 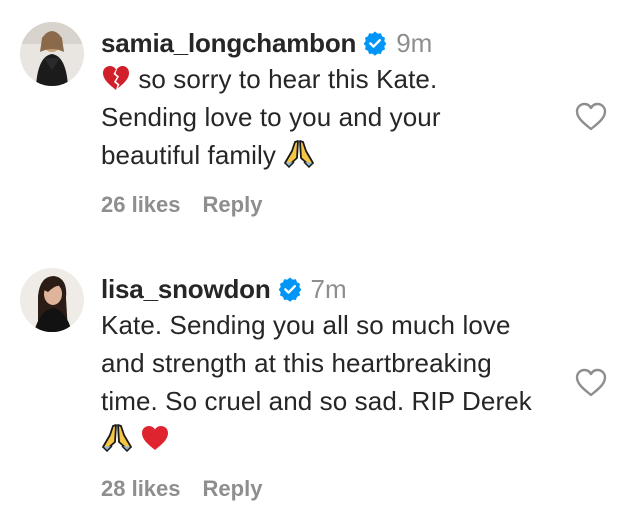 I want to click on timestamp: 7m, so click(x=328, y=288).